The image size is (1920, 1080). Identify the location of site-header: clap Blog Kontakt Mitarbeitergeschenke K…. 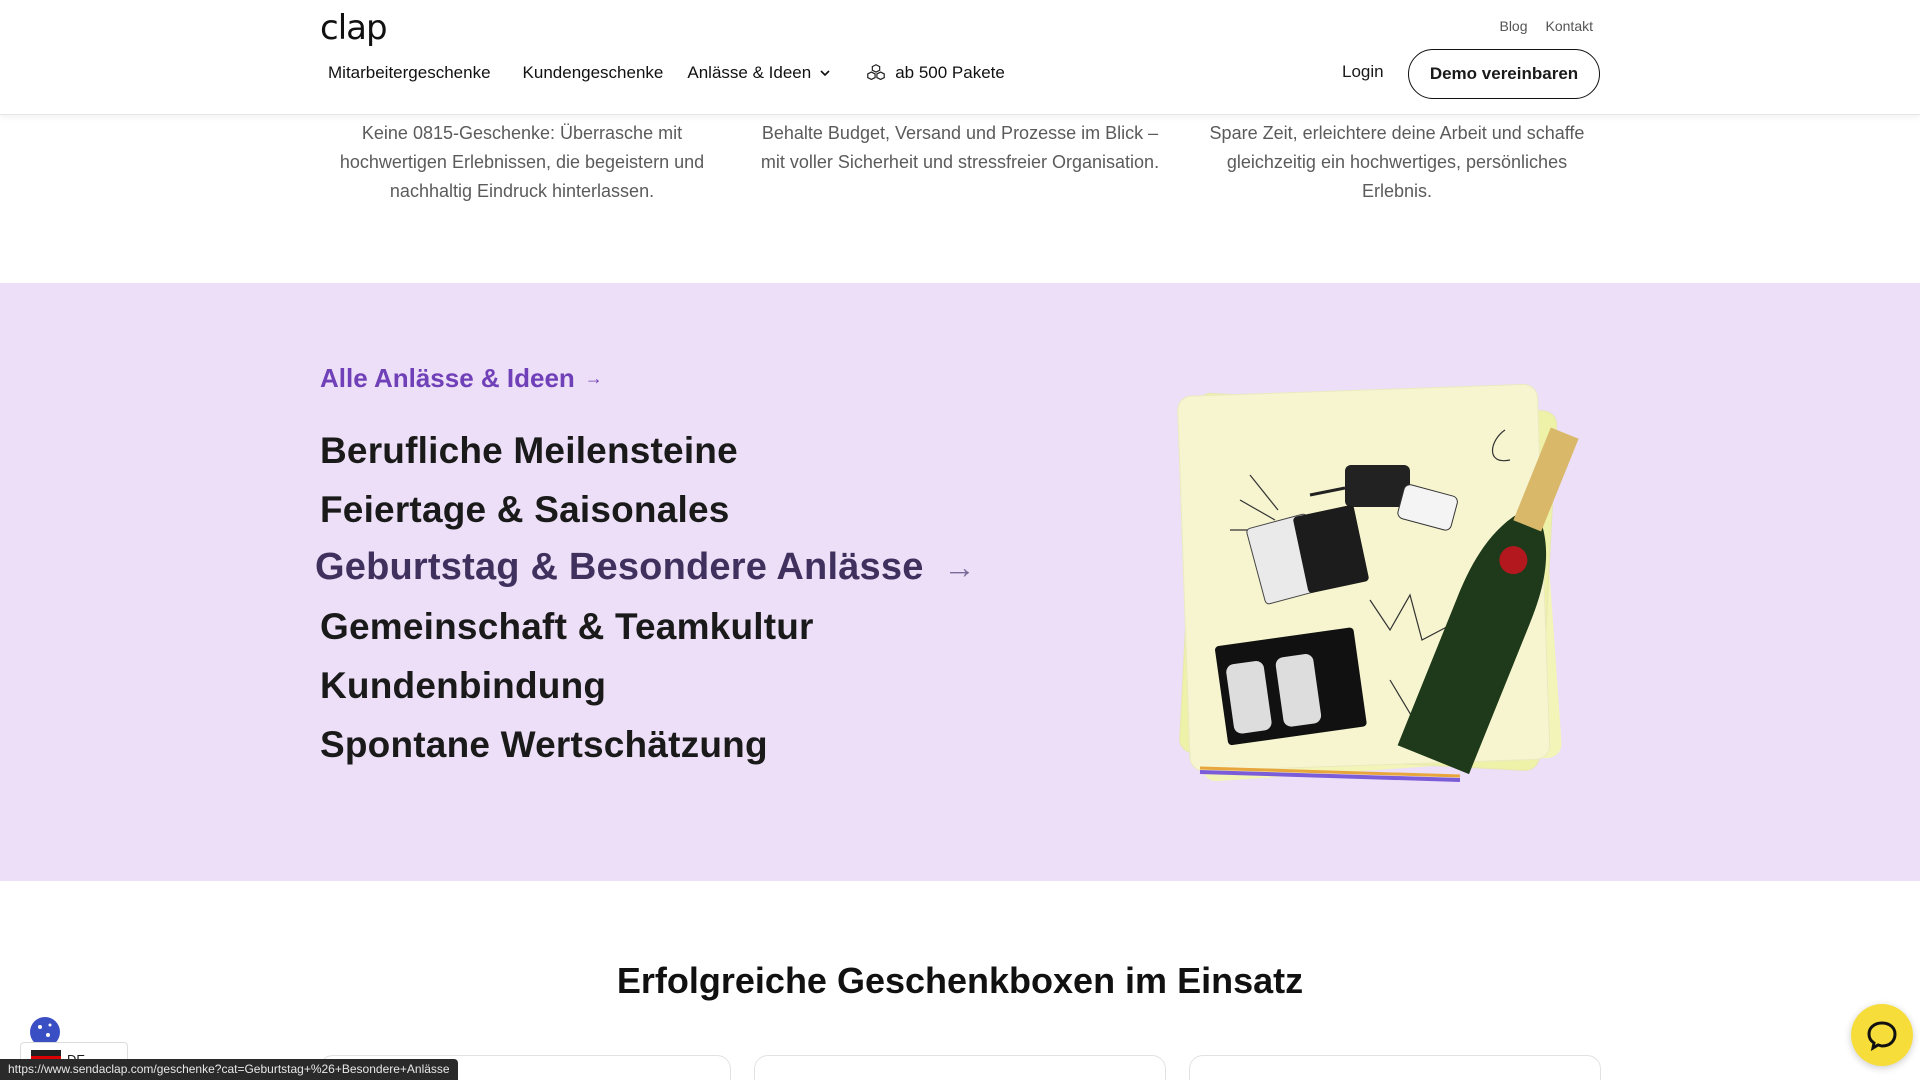
(960, 57).